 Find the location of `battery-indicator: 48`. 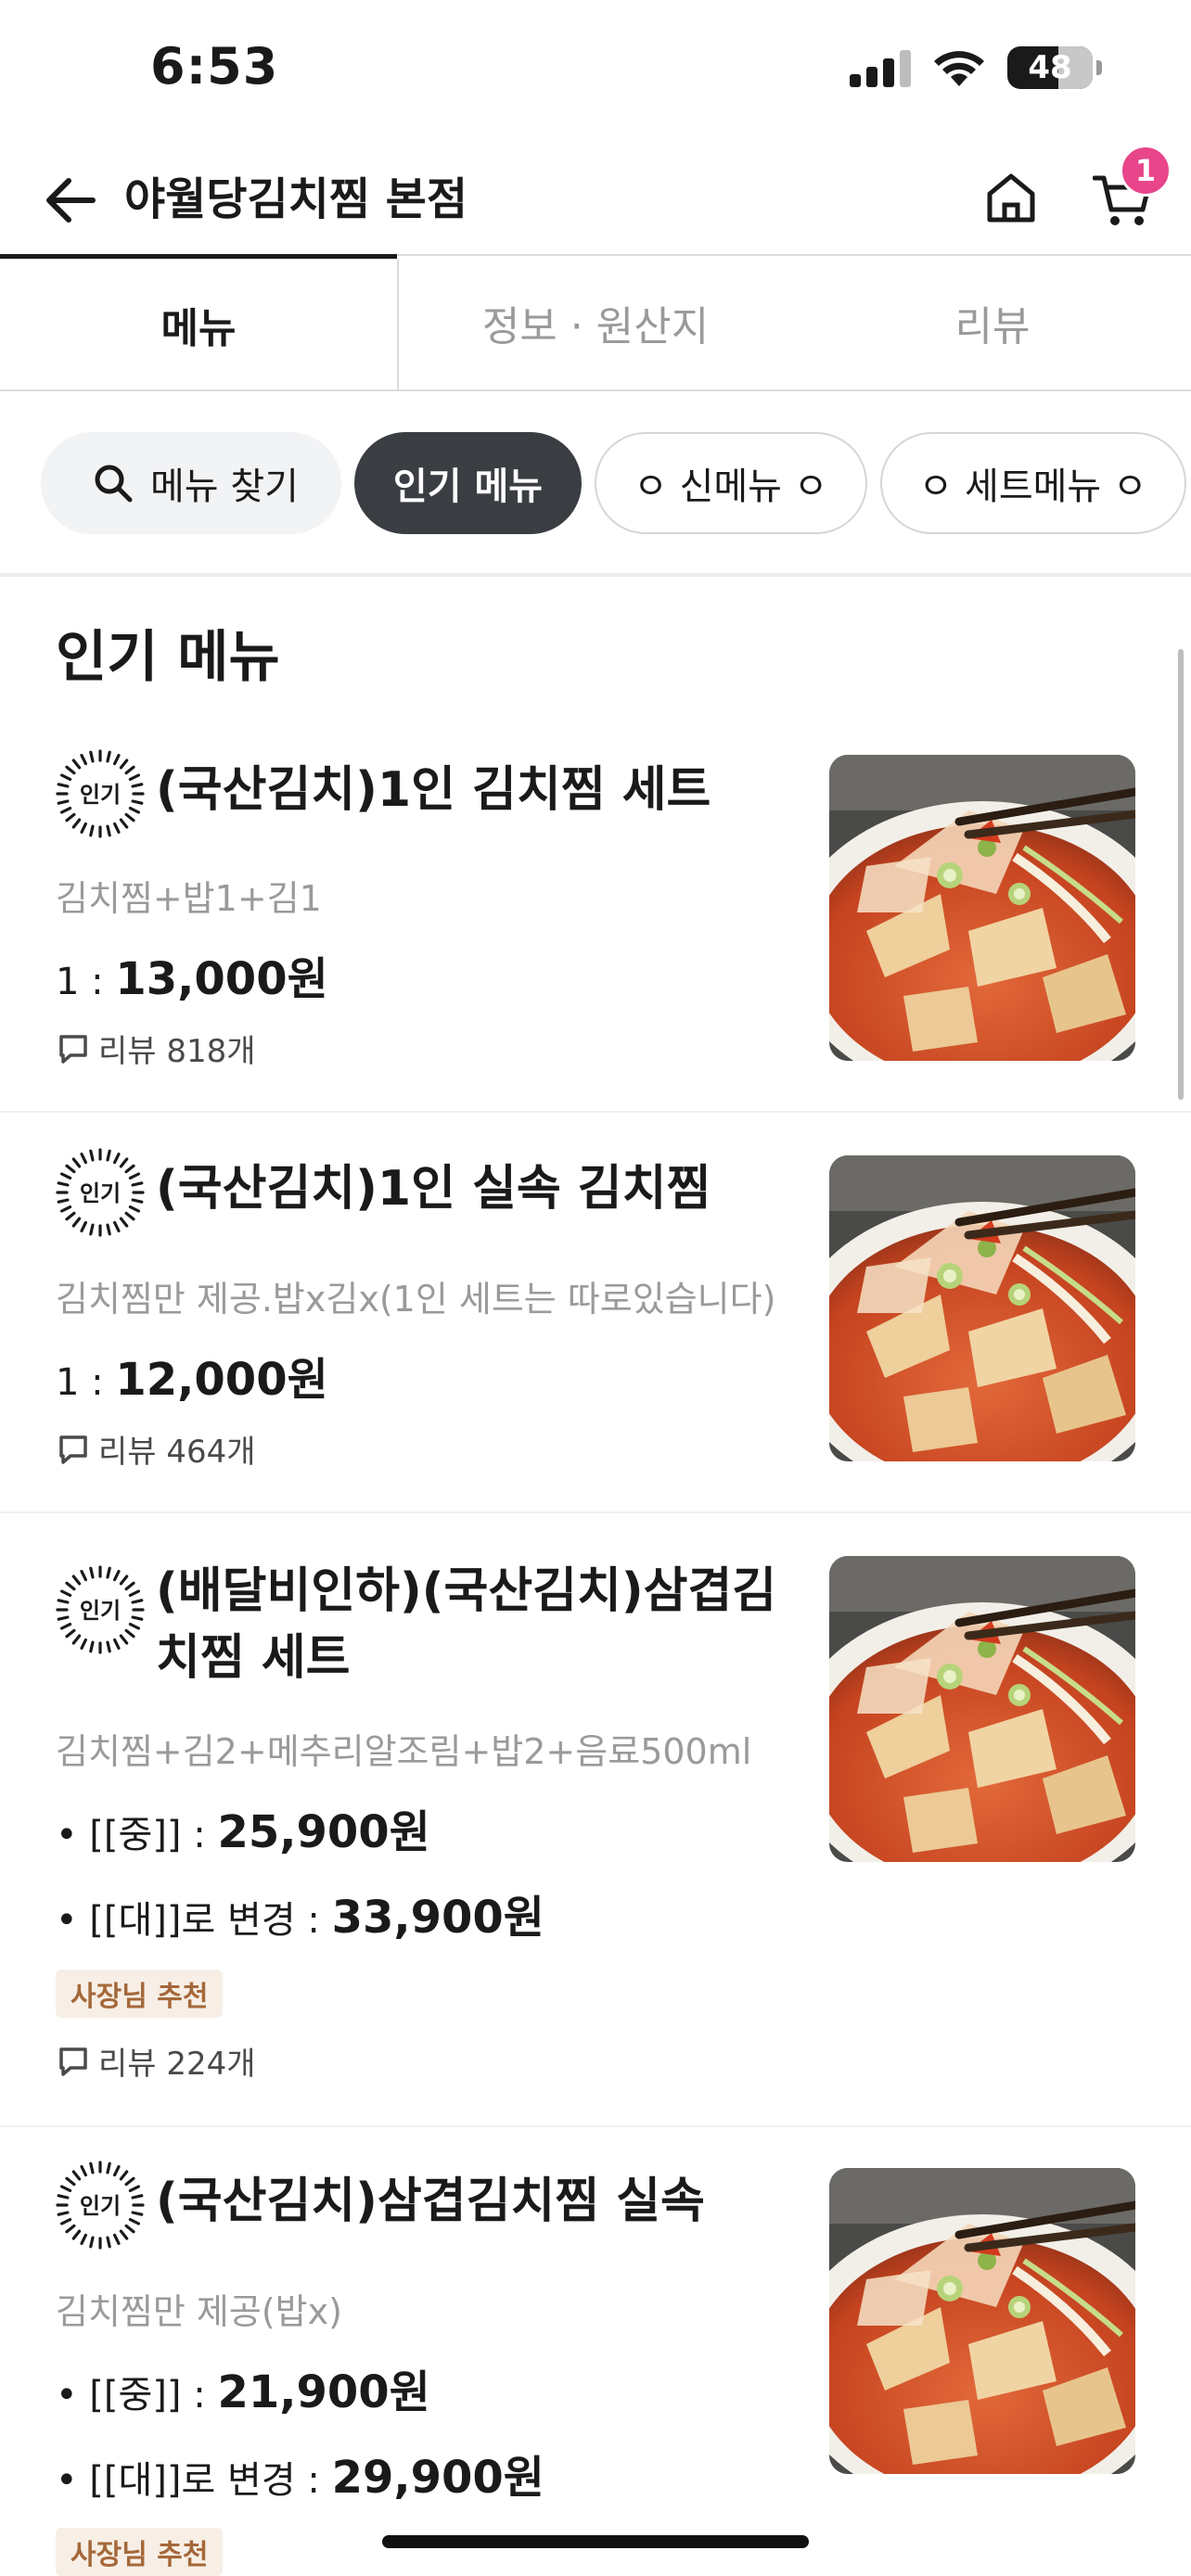

battery-indicator: 48 is located at coordinates (1050, 67).